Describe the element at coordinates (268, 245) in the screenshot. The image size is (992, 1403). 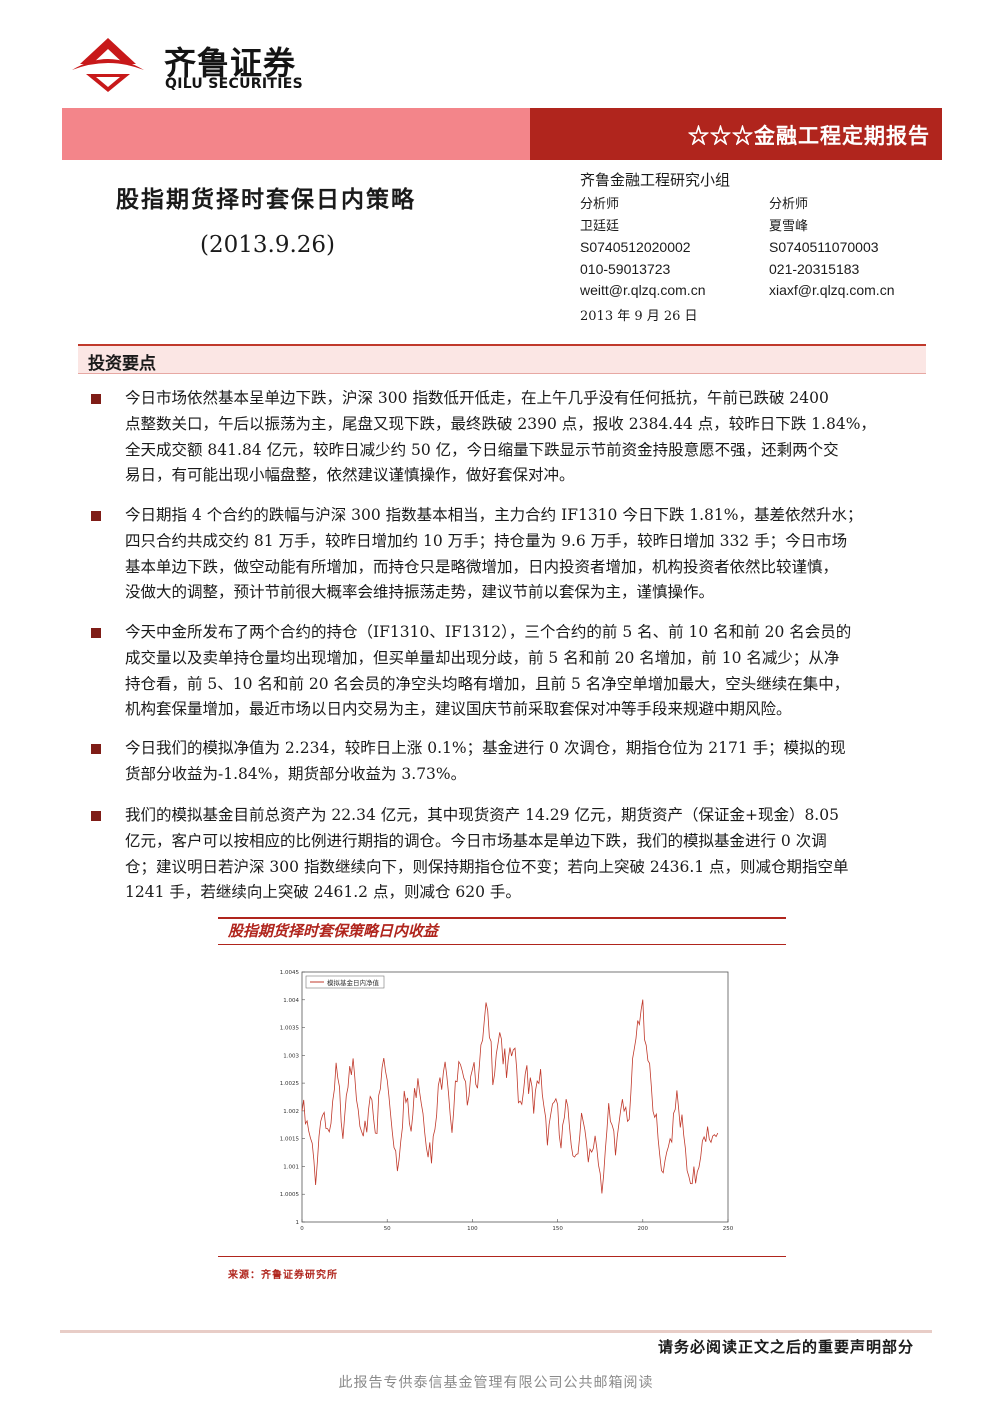
I see `report-date: (2013.9.26)` at that location.